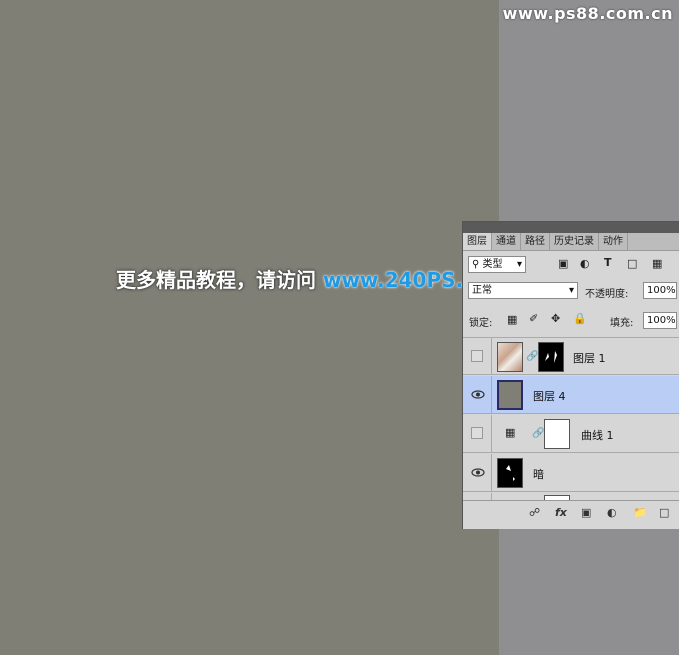  What do you see at coordinates (585, 263) in the screenshot?
I see `adjustment-filter-icon: ◐` at bounding box center [585, 263].